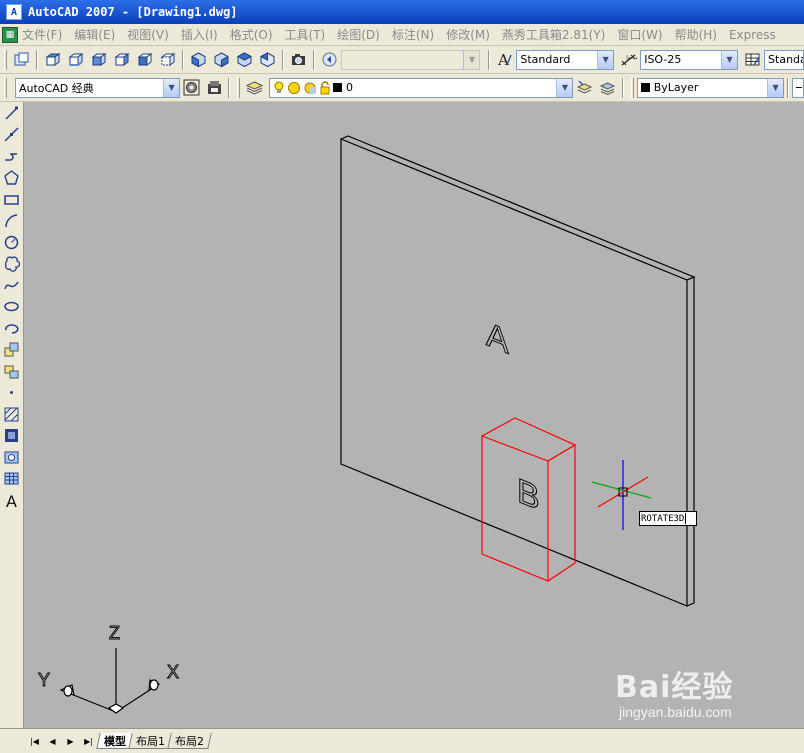  What do you see at coordinates (310, 88) in the screenshot?
I see `viewport-freeze-icon` at bounding box center [310, 88].